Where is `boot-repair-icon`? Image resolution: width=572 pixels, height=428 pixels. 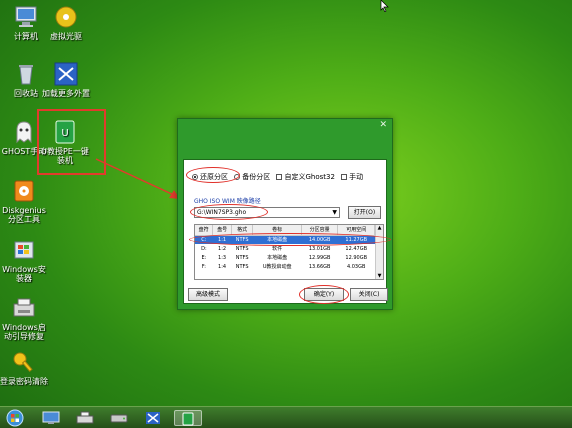 boot-repair-icon is located at coordinates (24, 308).